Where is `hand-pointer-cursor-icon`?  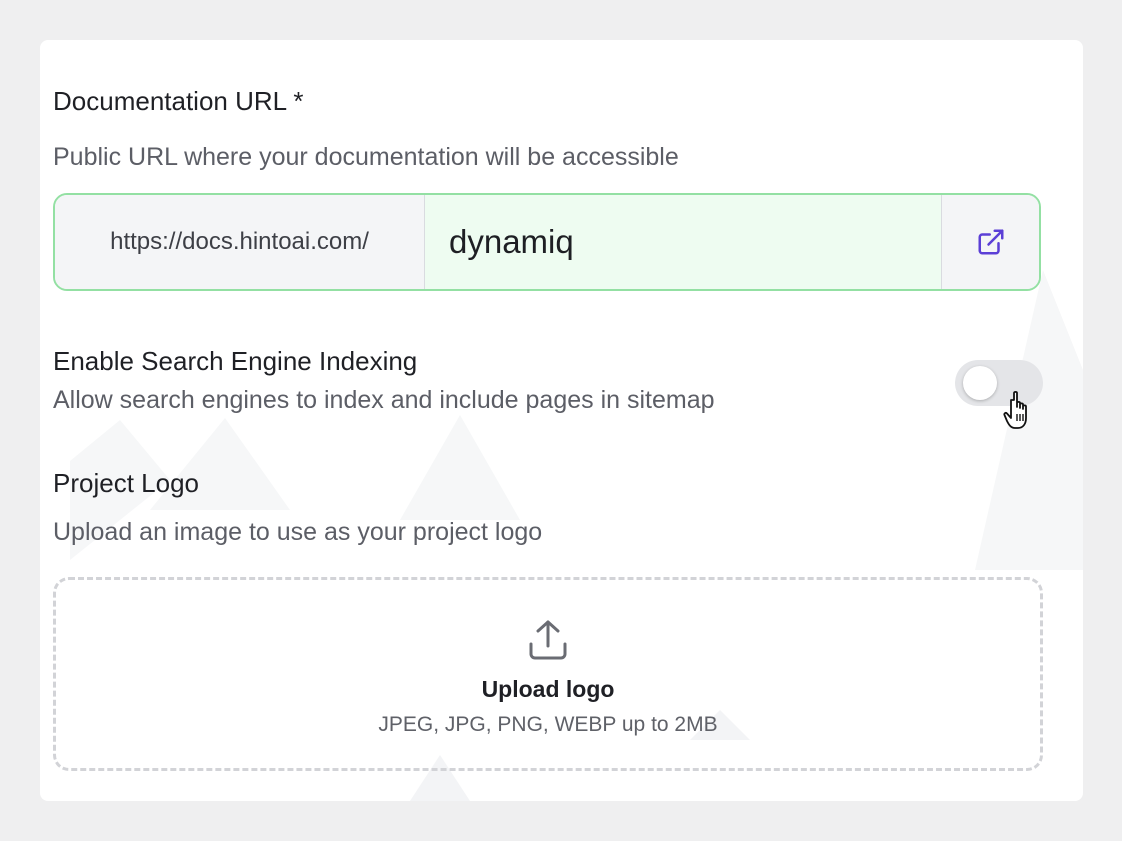 hand-pointer-cursor-icon is located at coordinates (1015, 409).